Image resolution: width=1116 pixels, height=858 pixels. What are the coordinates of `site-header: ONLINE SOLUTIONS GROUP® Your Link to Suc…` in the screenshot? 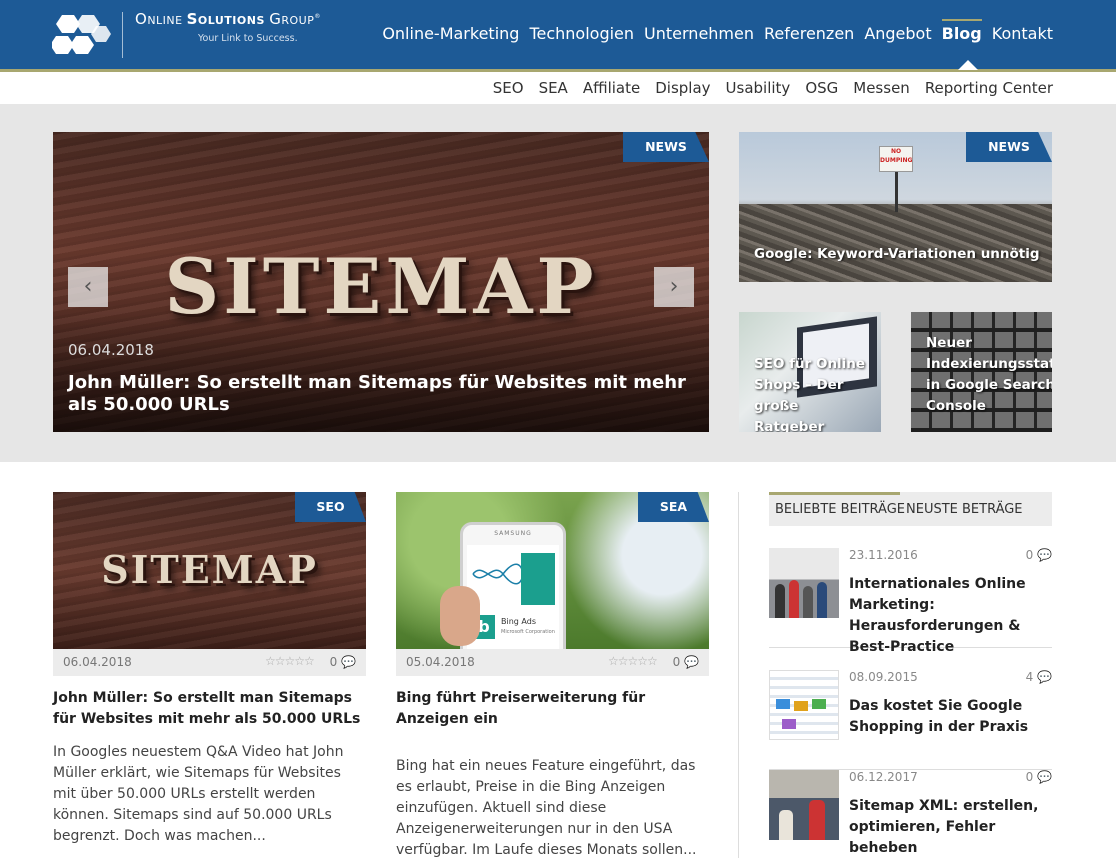 It's located at (558, 34).